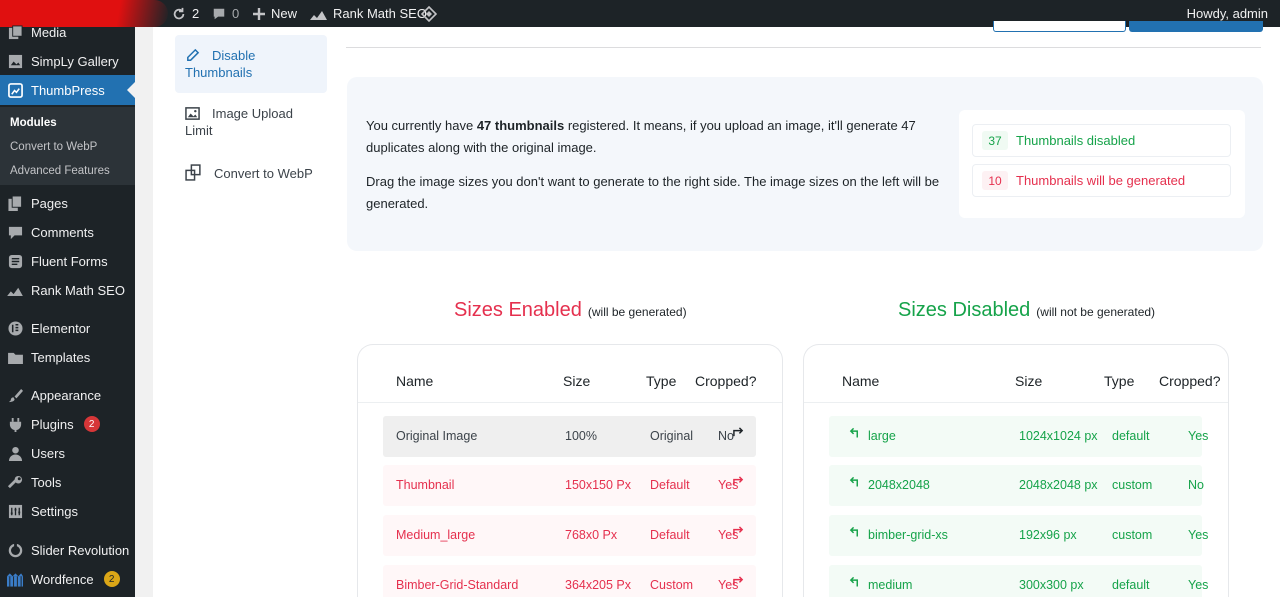 This screenshot has width=1280, height=597. I want to click on wordfence-icon, so click(15, 579).